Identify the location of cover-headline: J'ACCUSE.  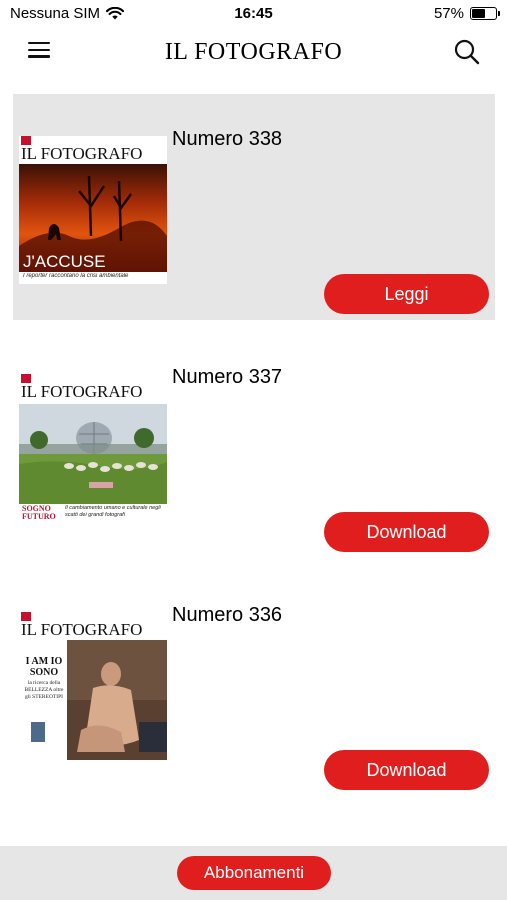
(64, 261).